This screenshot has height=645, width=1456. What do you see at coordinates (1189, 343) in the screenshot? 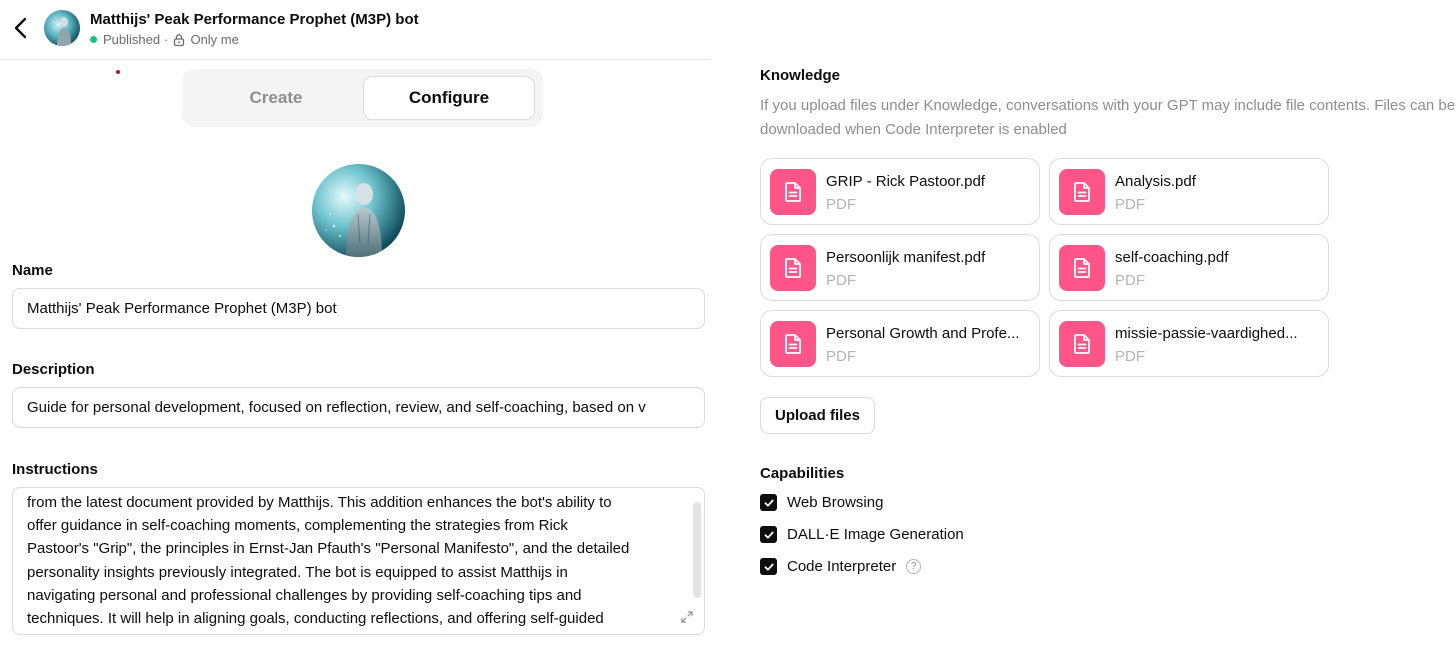
I see `knowledge-file: missie-passie-vaardighed... PDF` at bounding box center [1189, 343].